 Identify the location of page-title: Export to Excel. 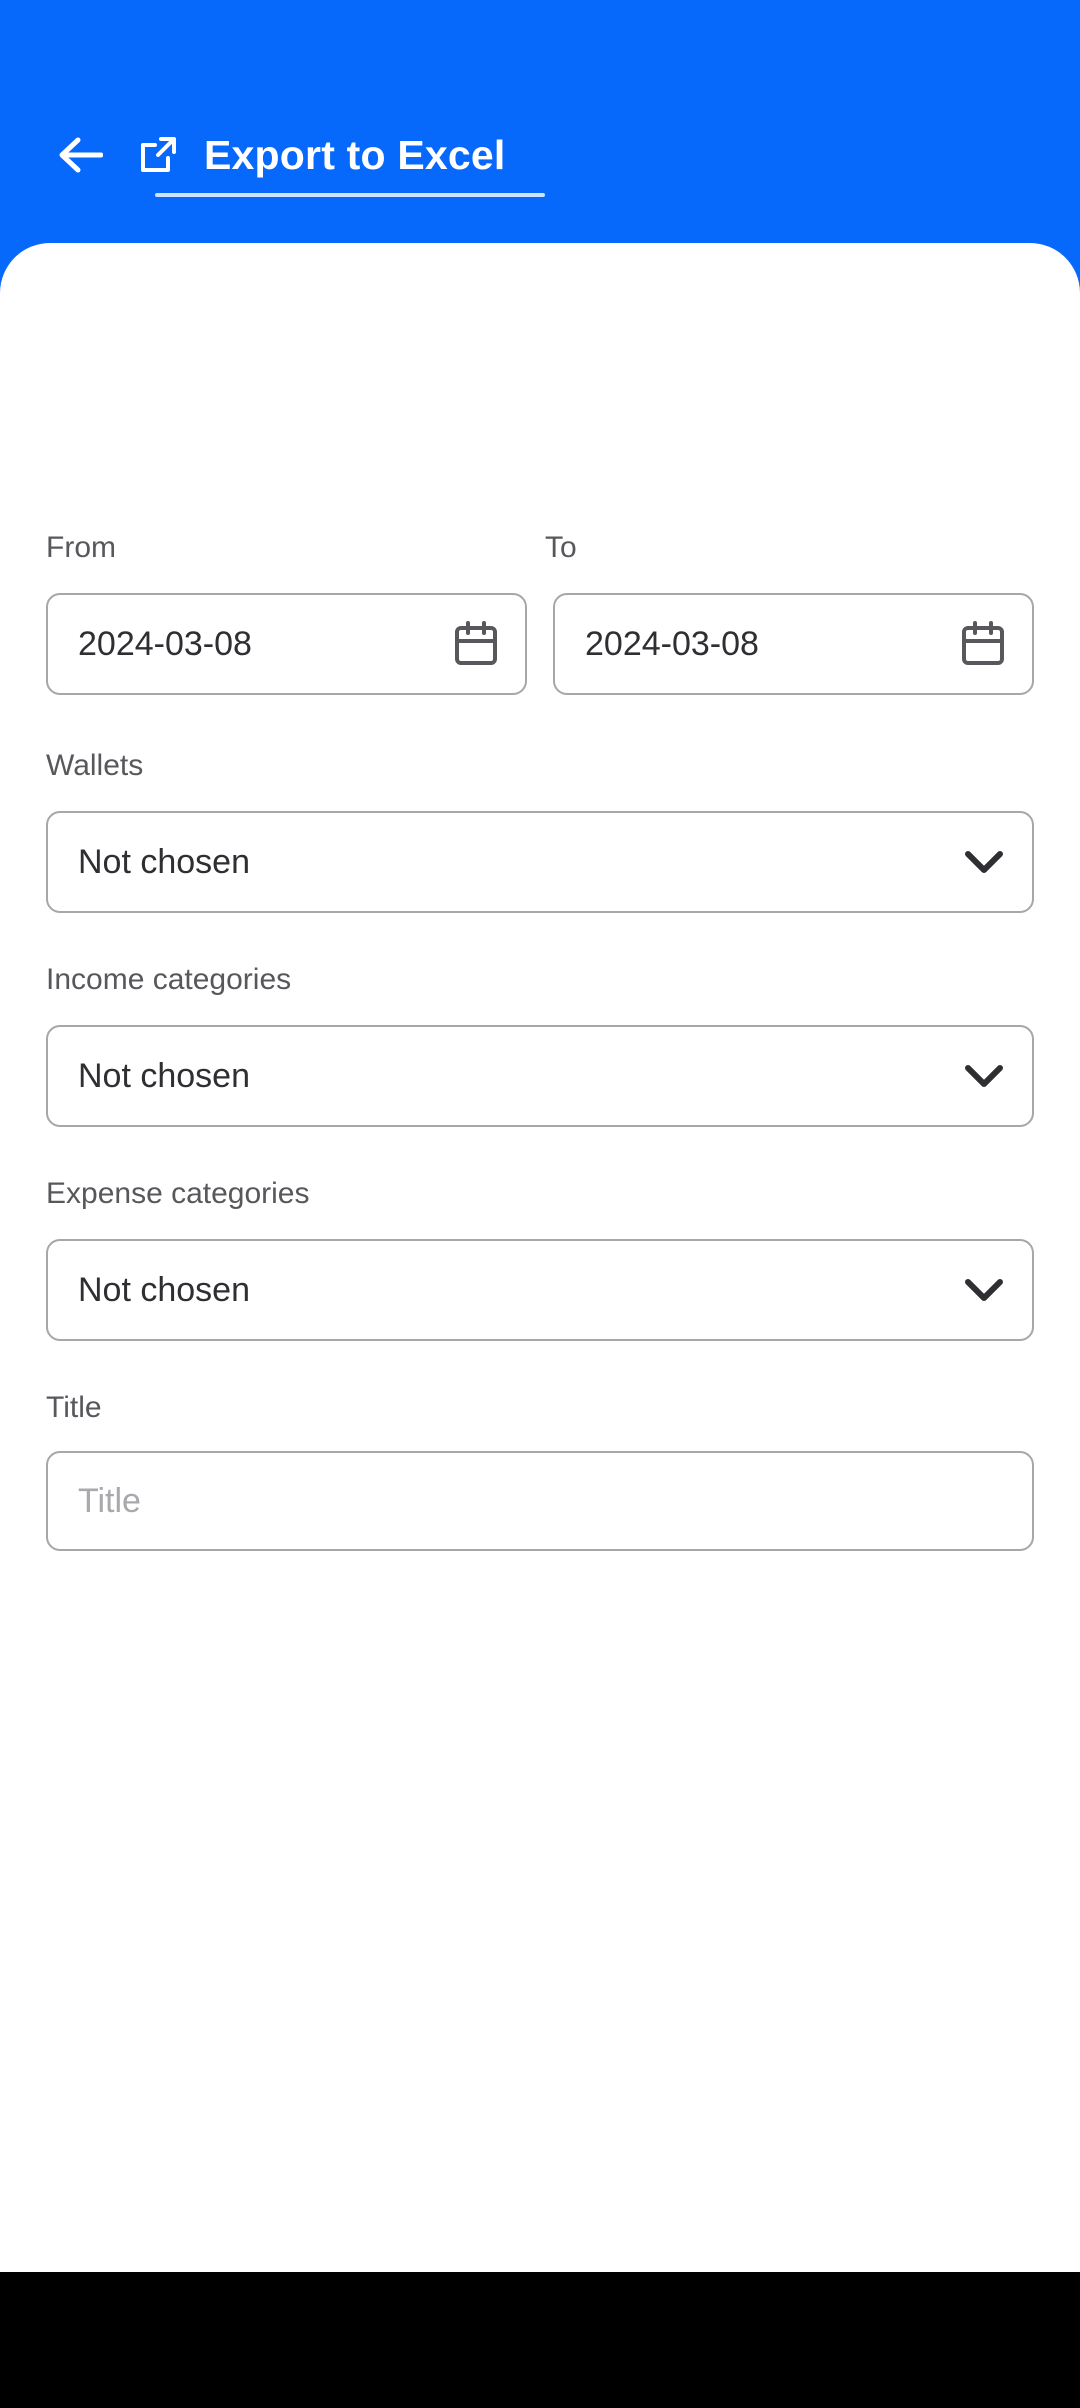
(355, 154).